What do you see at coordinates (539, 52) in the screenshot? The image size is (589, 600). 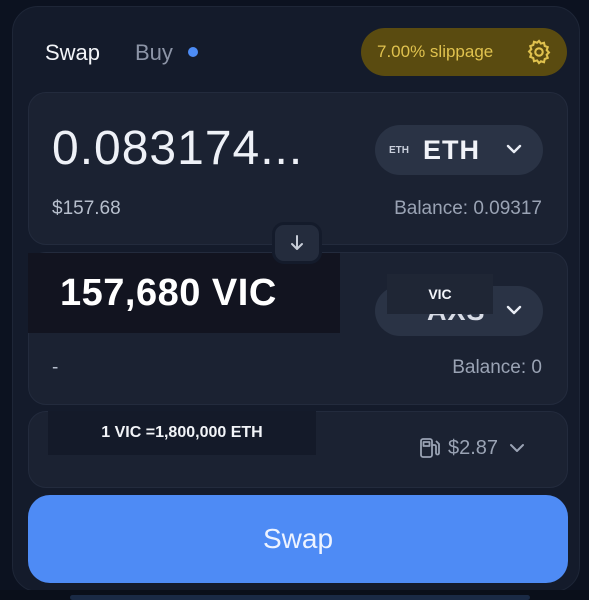 I see `gear-icon` at bounding box center [539, 52].